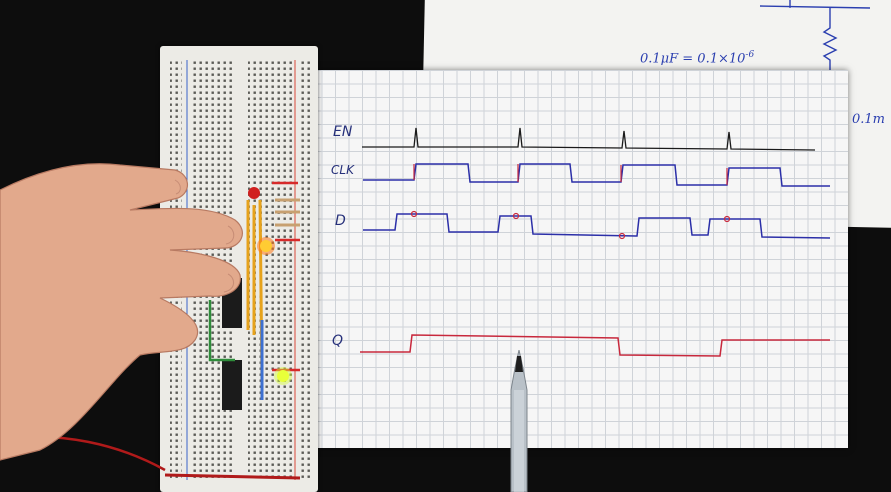  I want to click on led-top, so click(266, 246).